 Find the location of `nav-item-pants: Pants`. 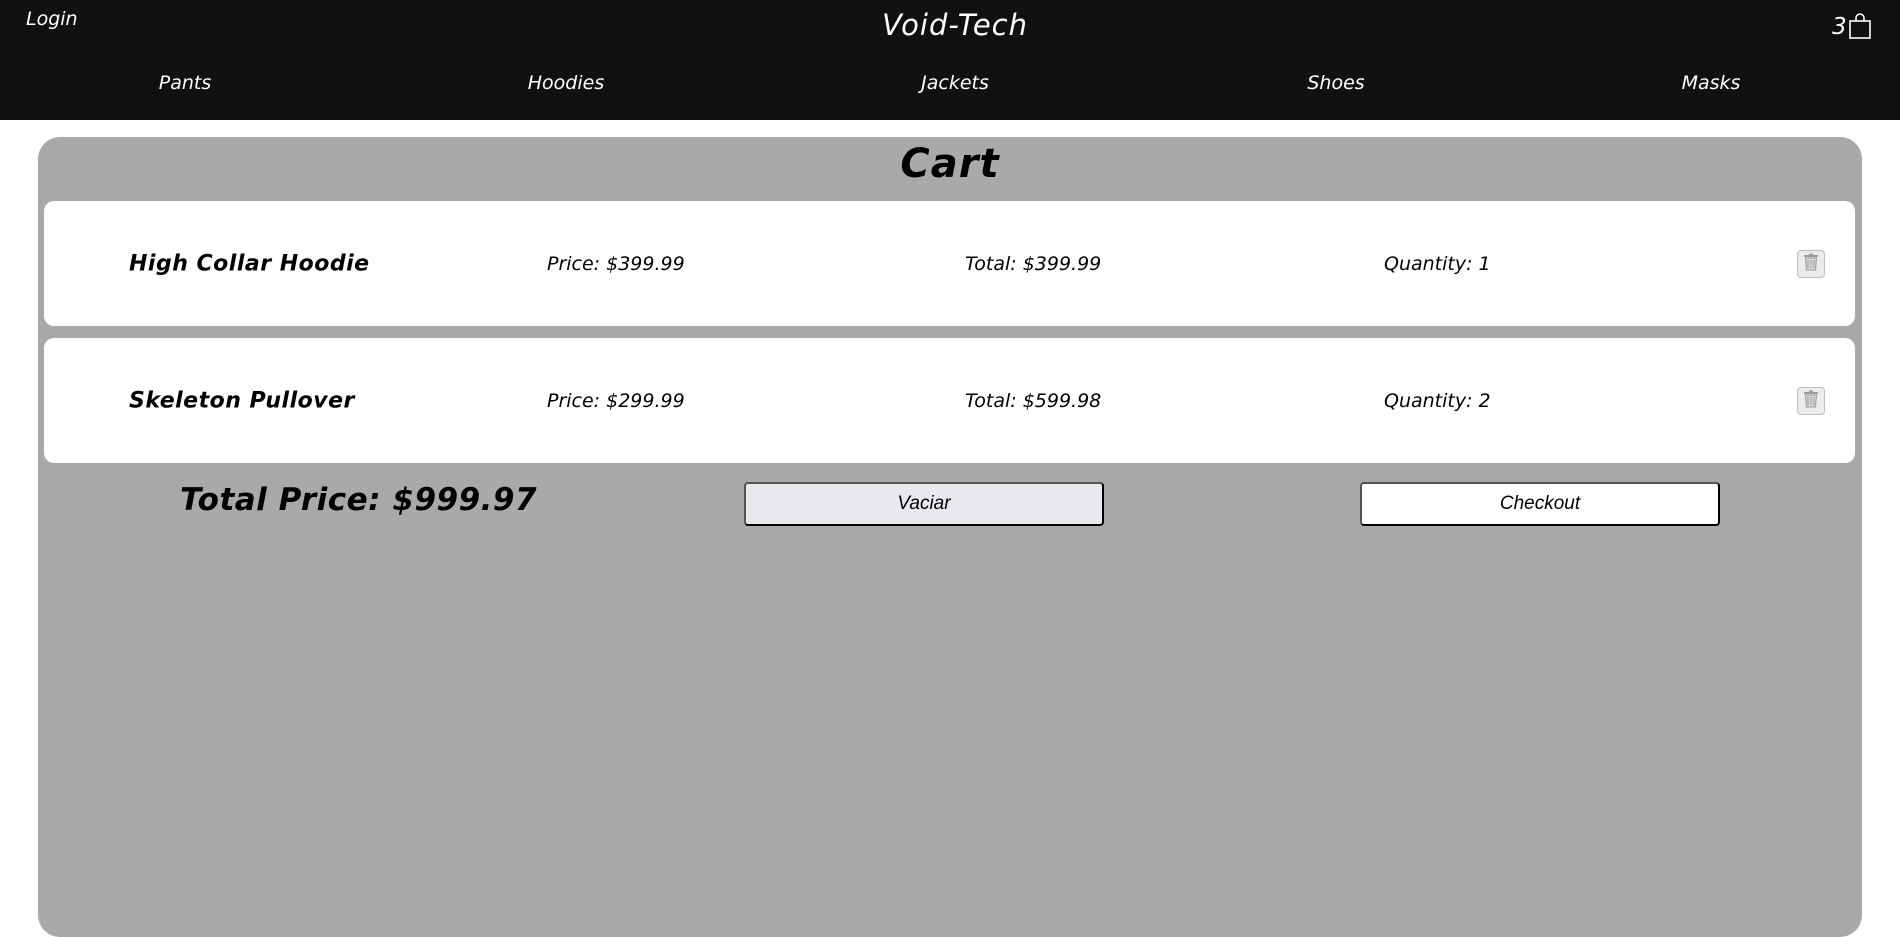

nav-item-pants: Pants is located at coordinates (185, 83).